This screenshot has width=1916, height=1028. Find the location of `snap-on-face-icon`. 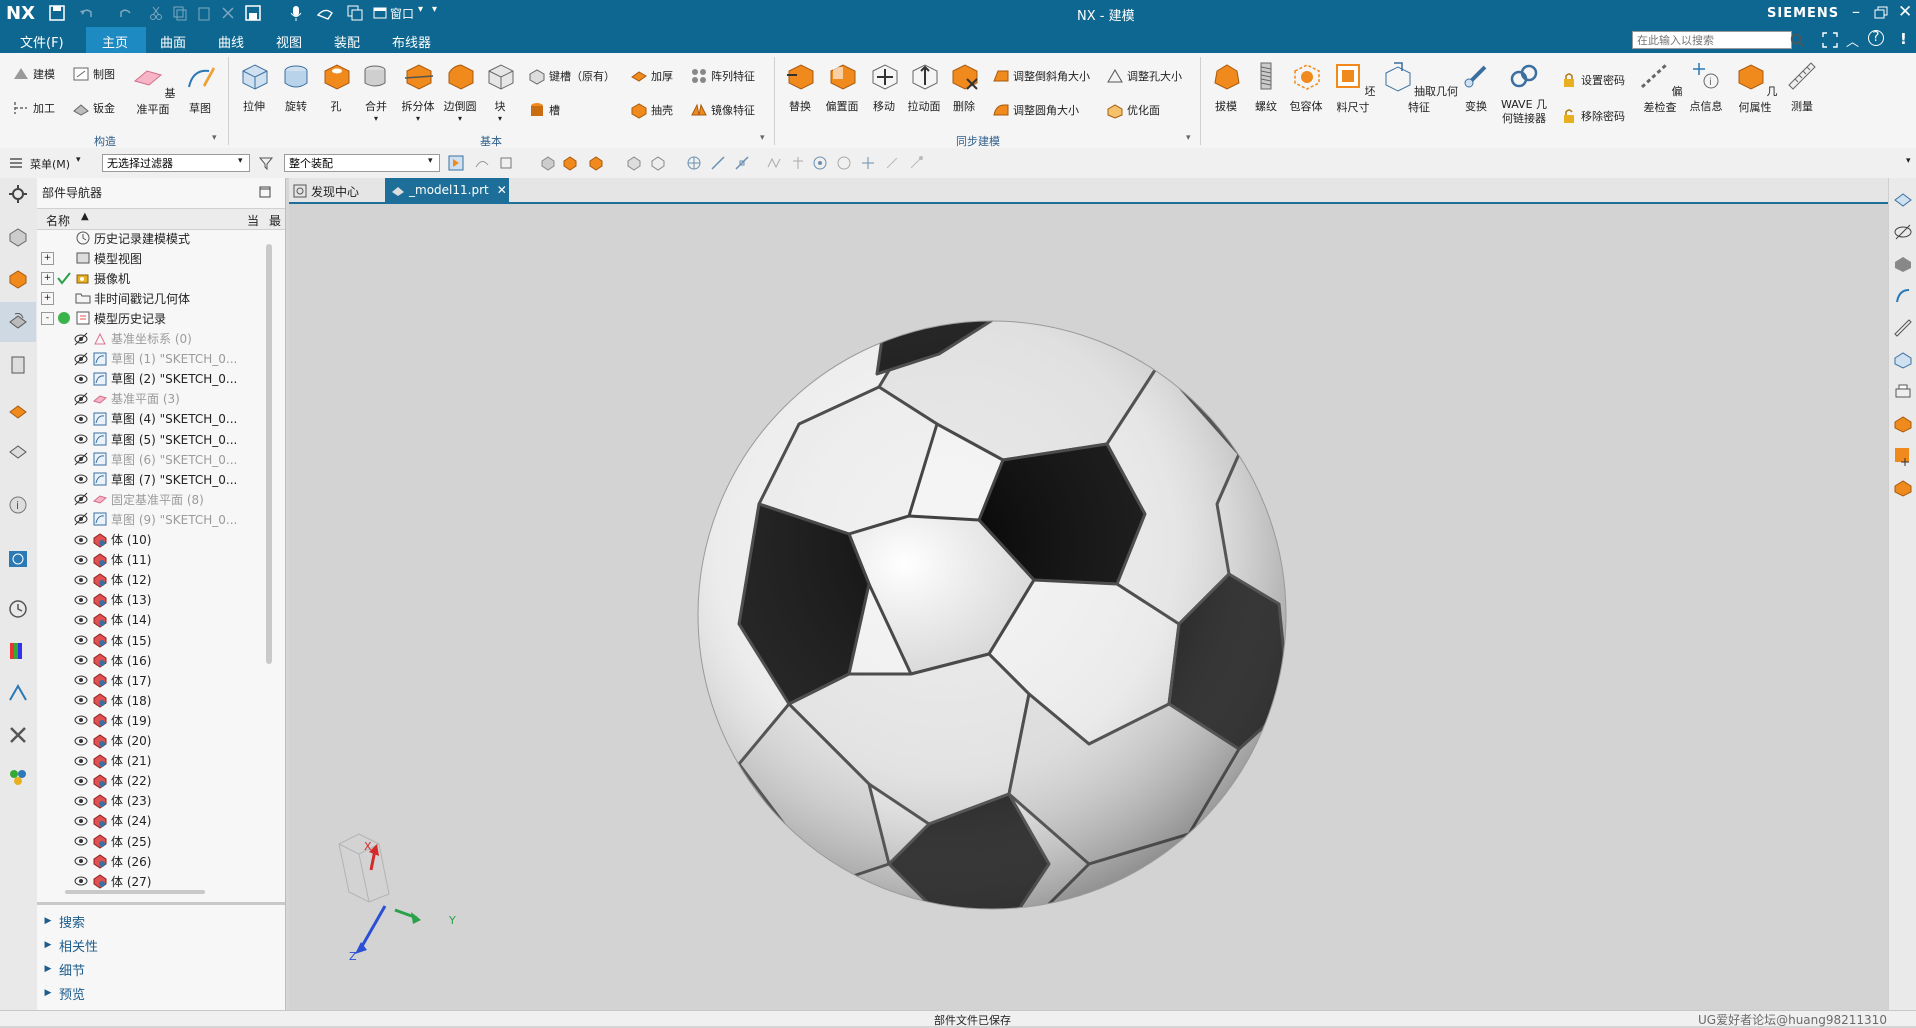

snap-on-face-icon is located at coordinates (916, 163).